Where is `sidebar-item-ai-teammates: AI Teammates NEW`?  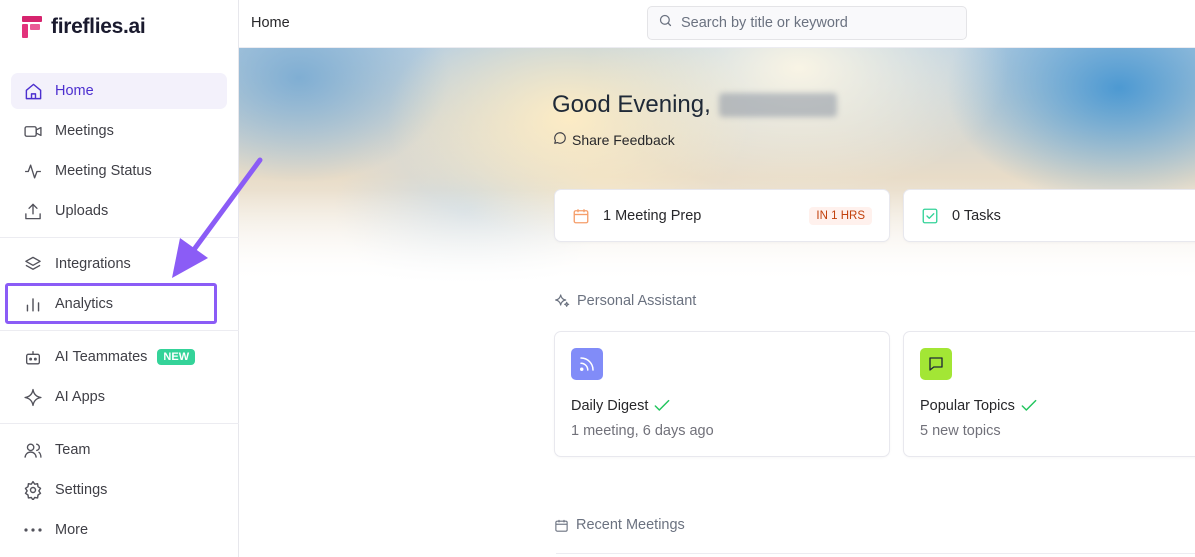
sidebar-item-ai-teammates: AI Teammates NEW is located at coordinates (119, 357).